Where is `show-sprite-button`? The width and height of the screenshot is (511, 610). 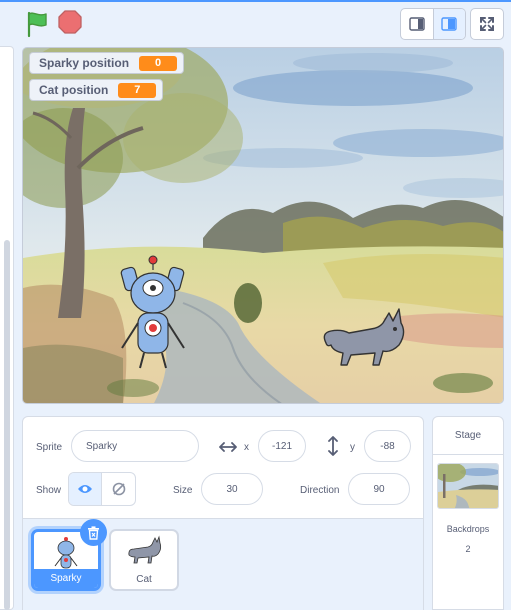
show-sprite-button is located at coordinates (86, 489).